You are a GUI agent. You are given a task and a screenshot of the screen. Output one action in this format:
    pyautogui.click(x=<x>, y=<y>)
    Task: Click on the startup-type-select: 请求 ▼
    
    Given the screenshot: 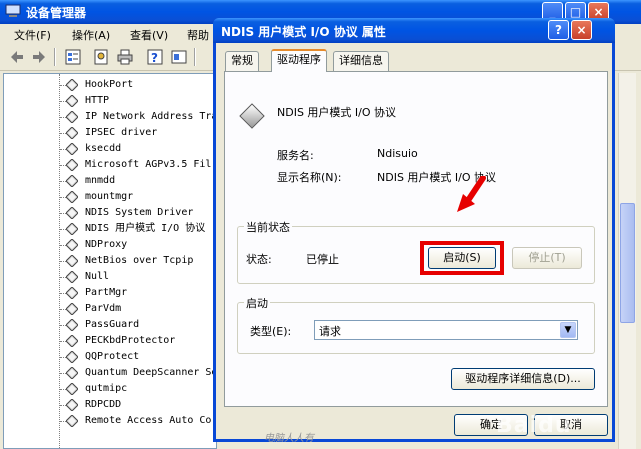 What is the action you would take?
    pyautogui.click(x=446, y=330)
    